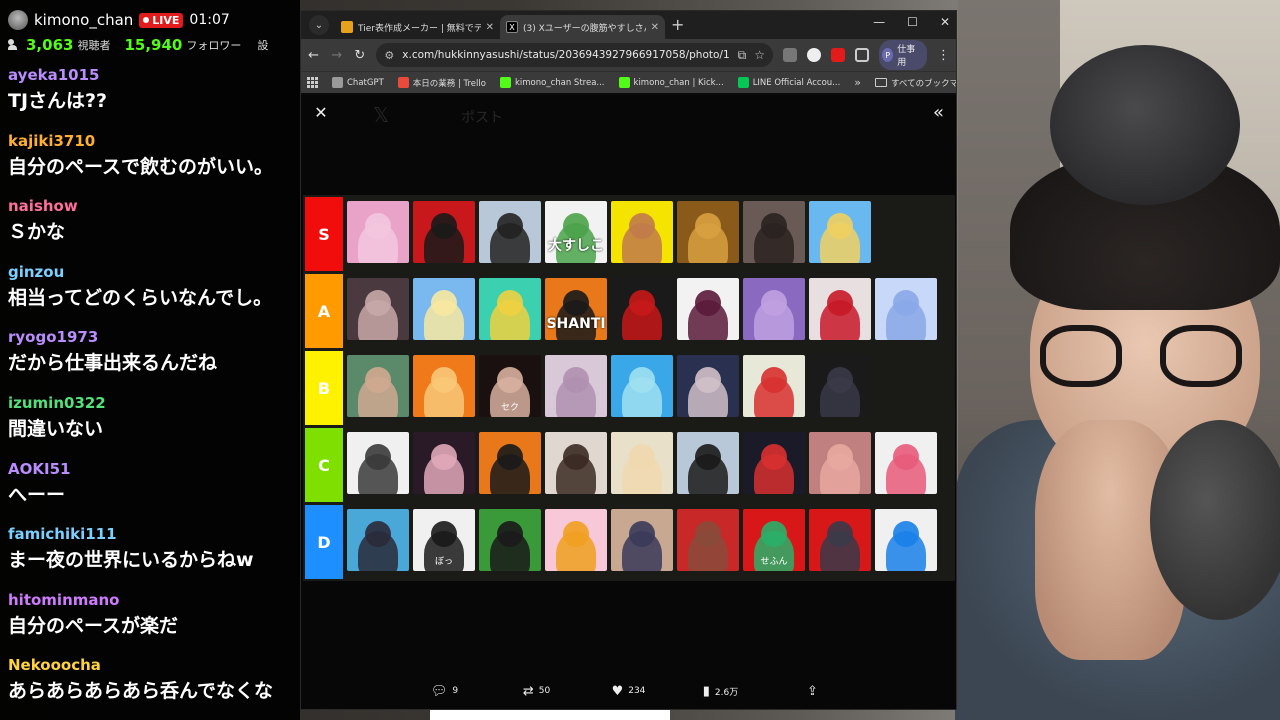 The height and width of the screenshot is (720, 1280). I want to click on forward-arrow-icon: →, so click(336, 55).